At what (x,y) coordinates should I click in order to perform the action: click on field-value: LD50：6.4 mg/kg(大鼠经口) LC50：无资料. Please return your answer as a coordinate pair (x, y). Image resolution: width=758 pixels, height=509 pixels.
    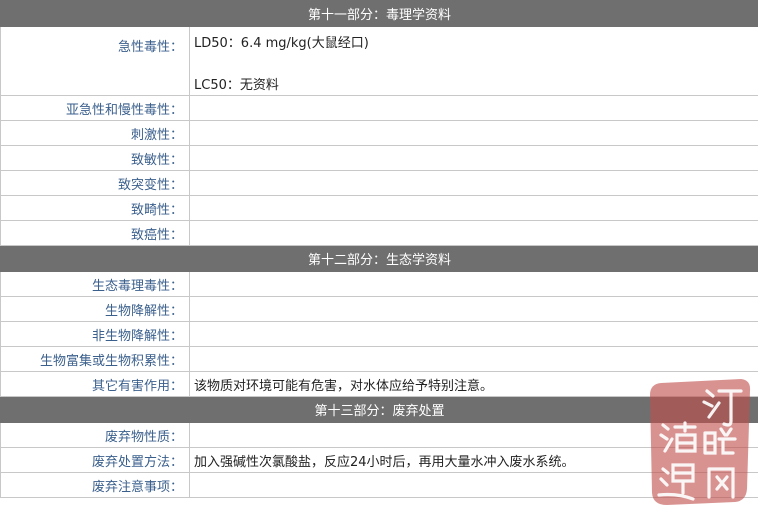
    Looking at the image, I should click on (473, 61).